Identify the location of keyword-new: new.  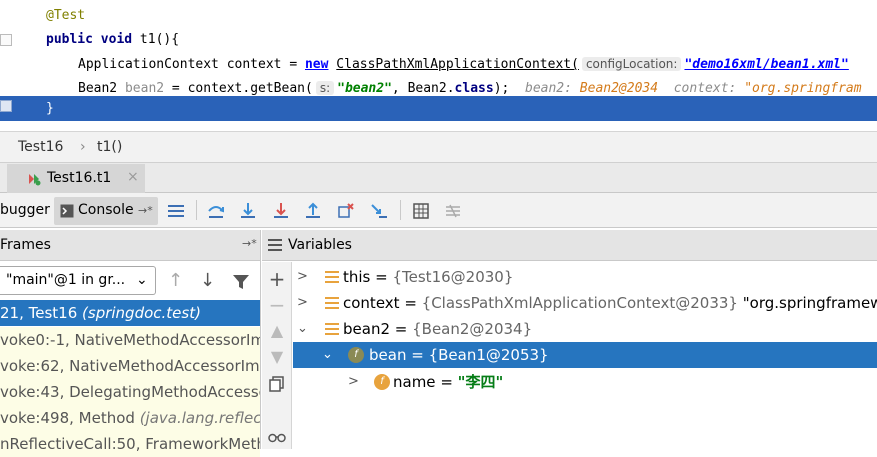
(316, 64).